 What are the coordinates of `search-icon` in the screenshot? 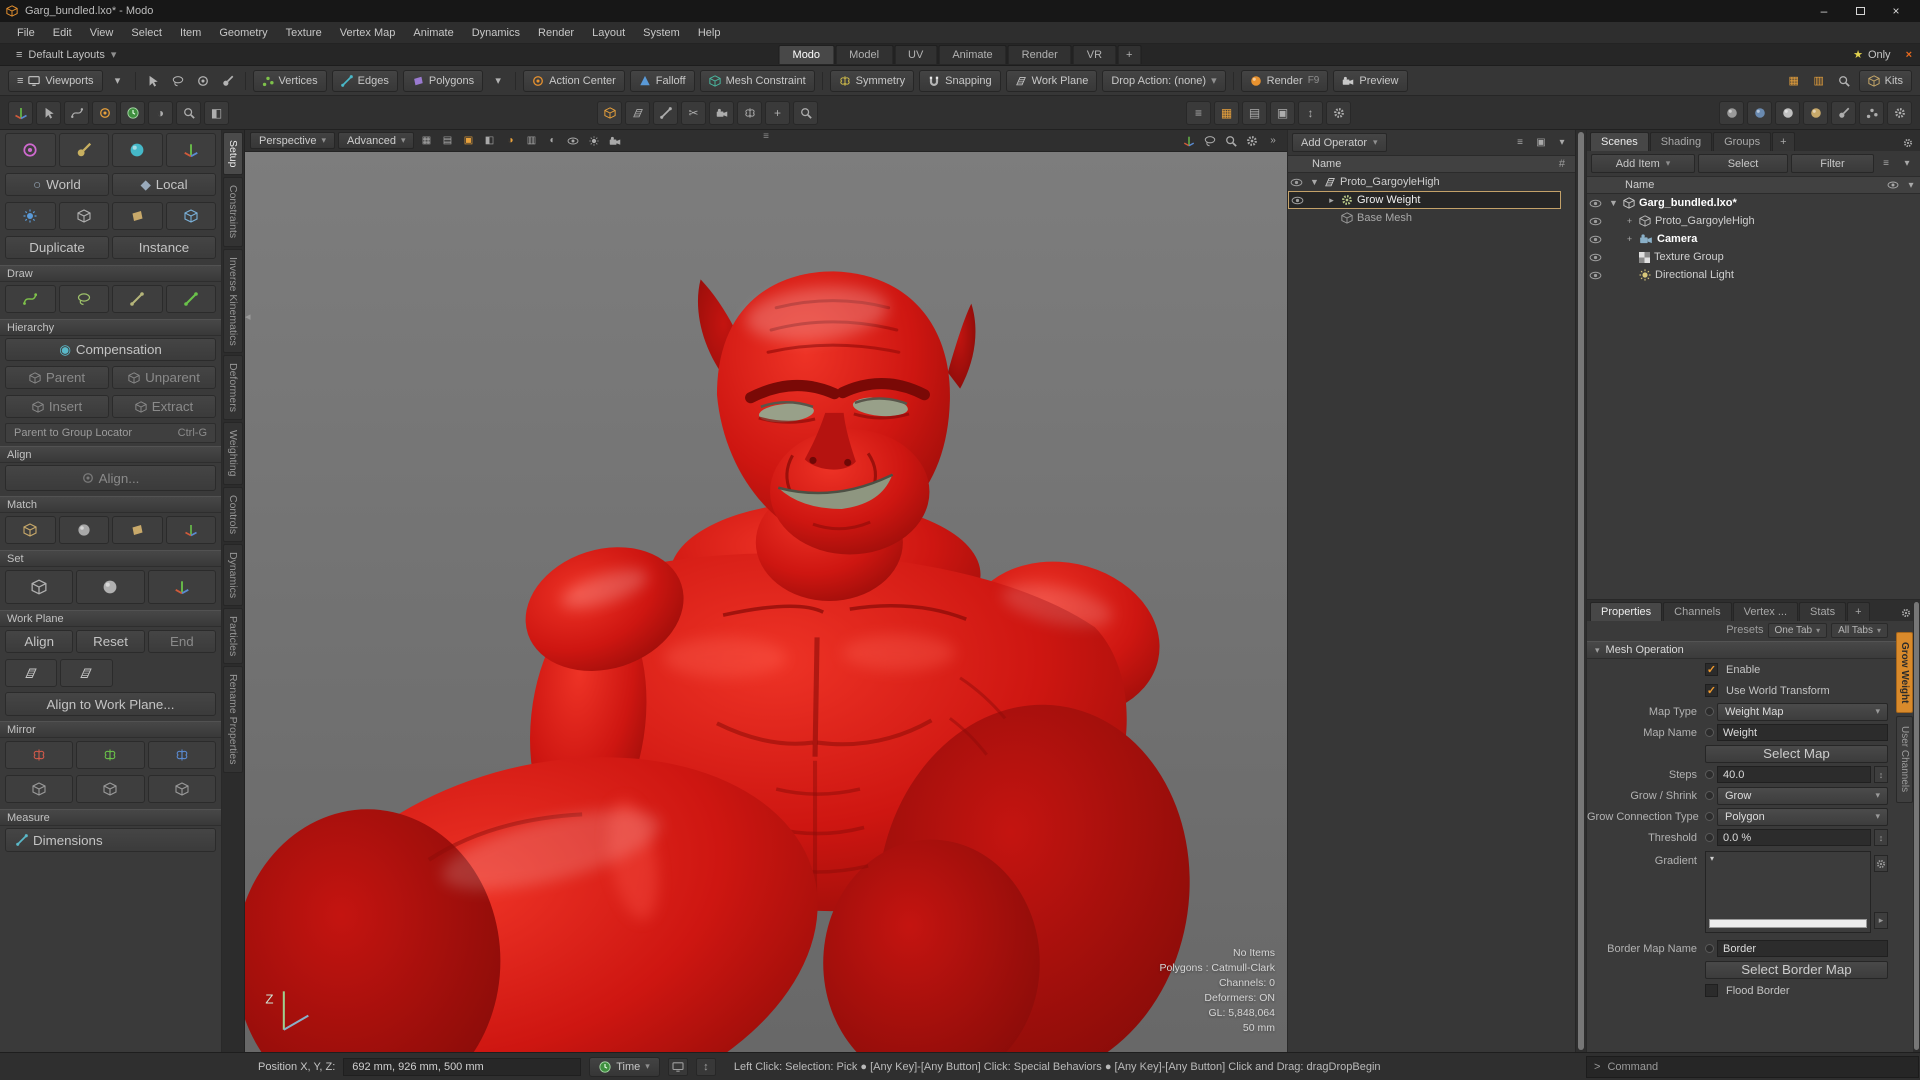 It's located at (1844, 81).